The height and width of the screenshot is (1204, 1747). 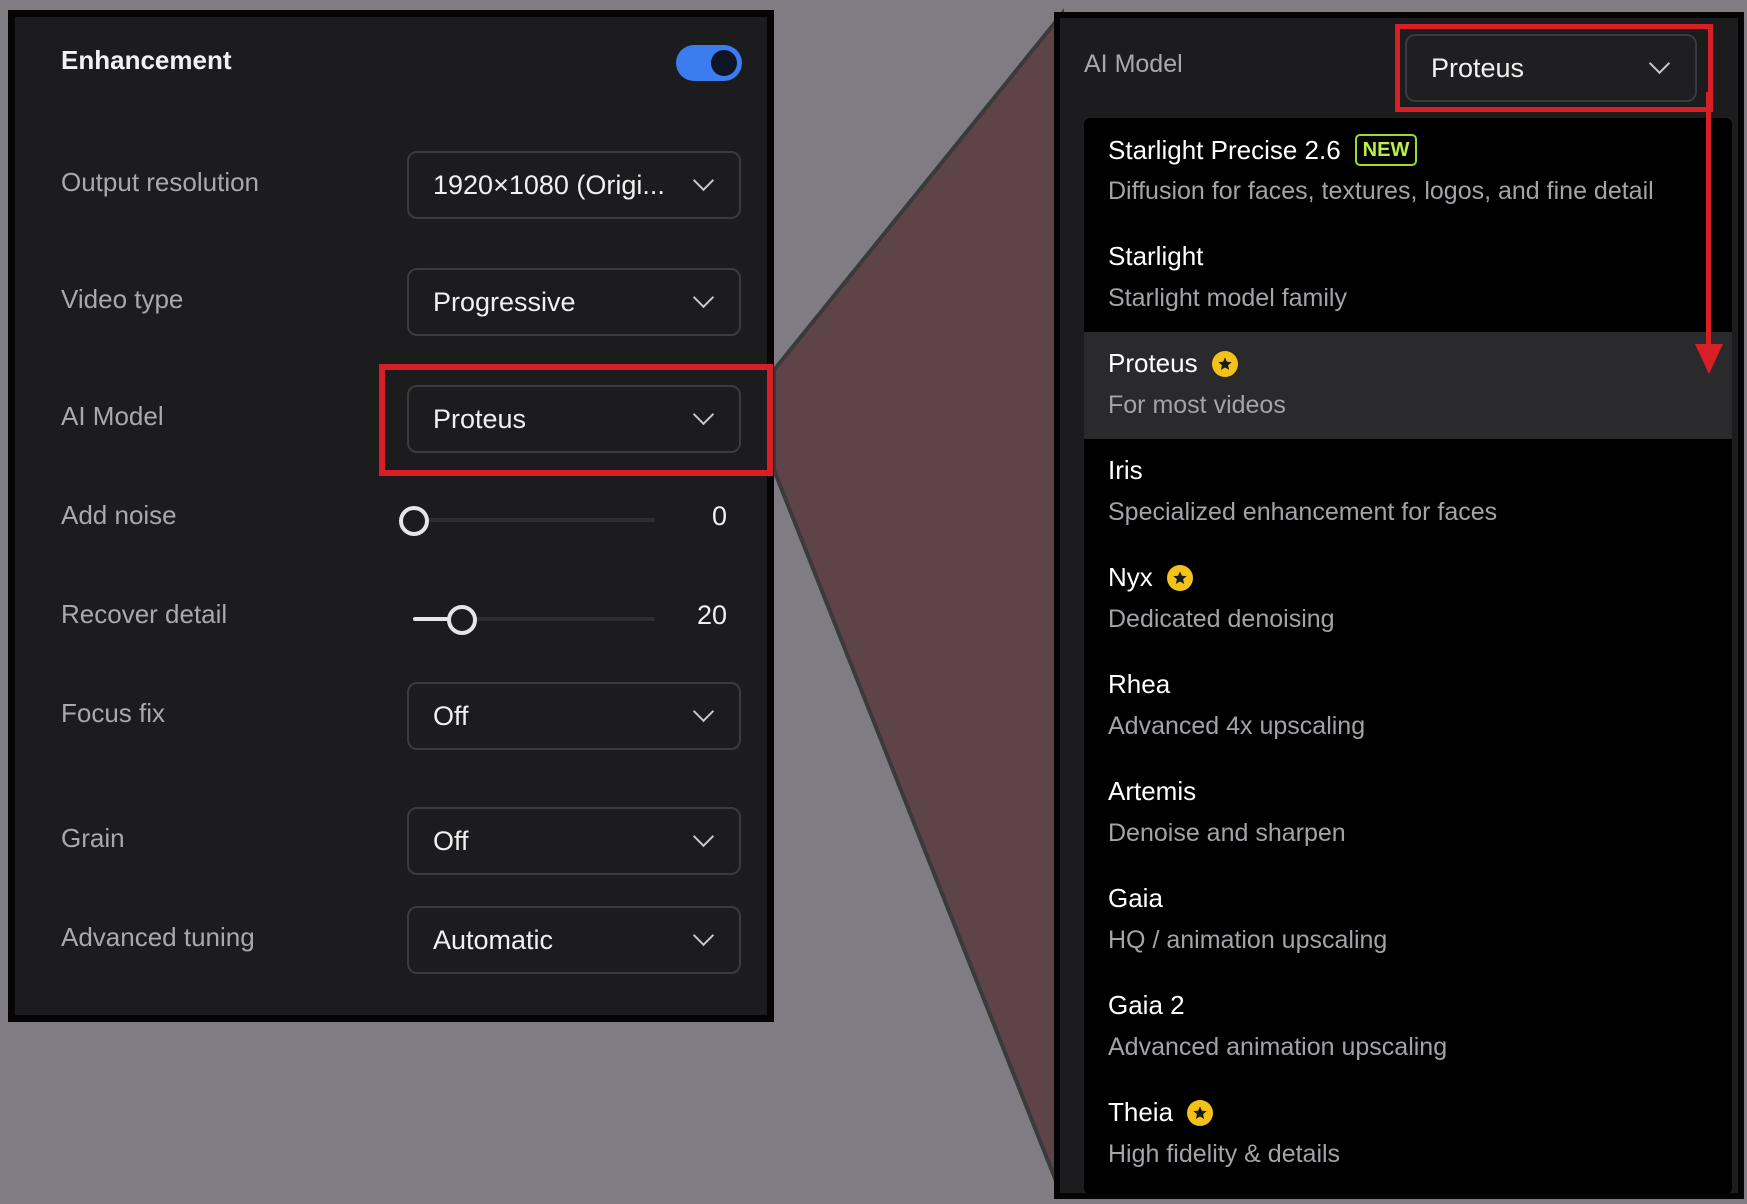 What do you see at coordinates (160, 182) in the screenshot?
I see `output-resolution-label: Output resolution` at bounding box center [160, 182].